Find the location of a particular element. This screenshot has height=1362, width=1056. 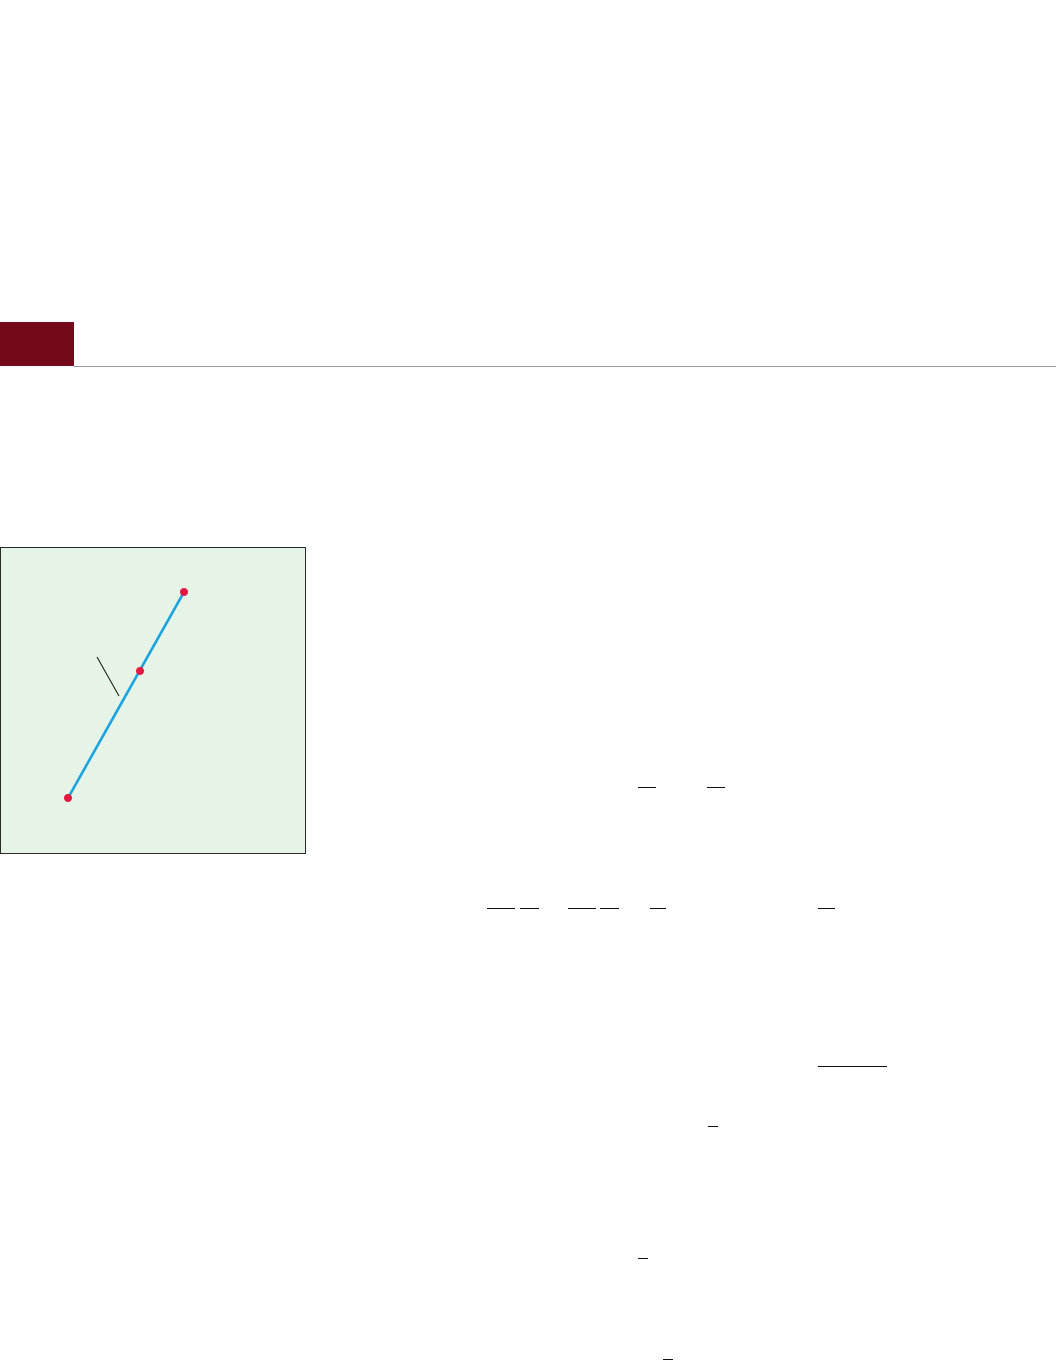

midpoint-figure is located at coordinates (153, 700).